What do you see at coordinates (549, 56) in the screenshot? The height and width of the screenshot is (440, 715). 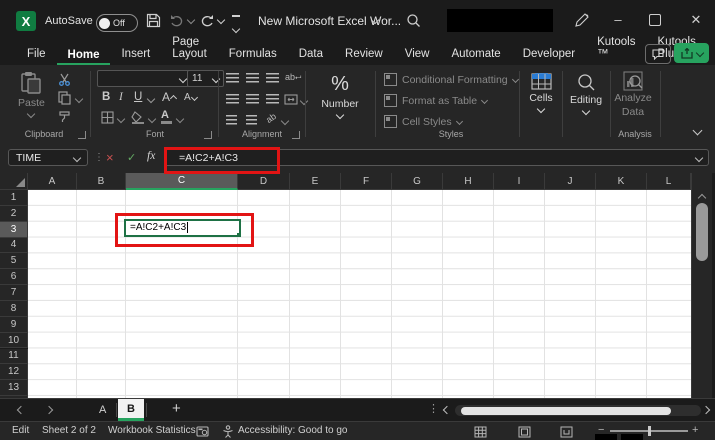 I see `tab-developer: Developer` at bounding box center [549, 56].